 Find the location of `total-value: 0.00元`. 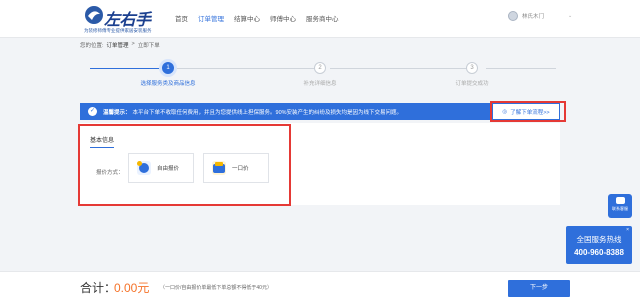

total-value: 0.00元 is located at coordinates (132, 288).